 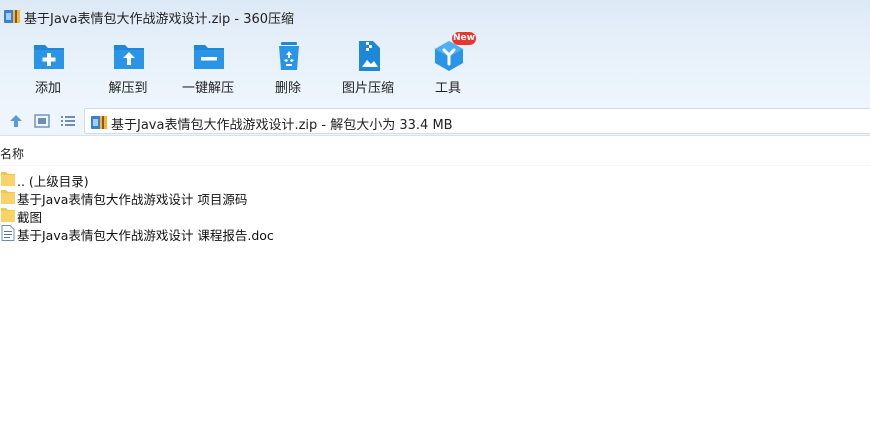 I want to click on toolbar: 添加 解压到 一键解压 删除 图片压缩 工具, so click(x=435, y=67).